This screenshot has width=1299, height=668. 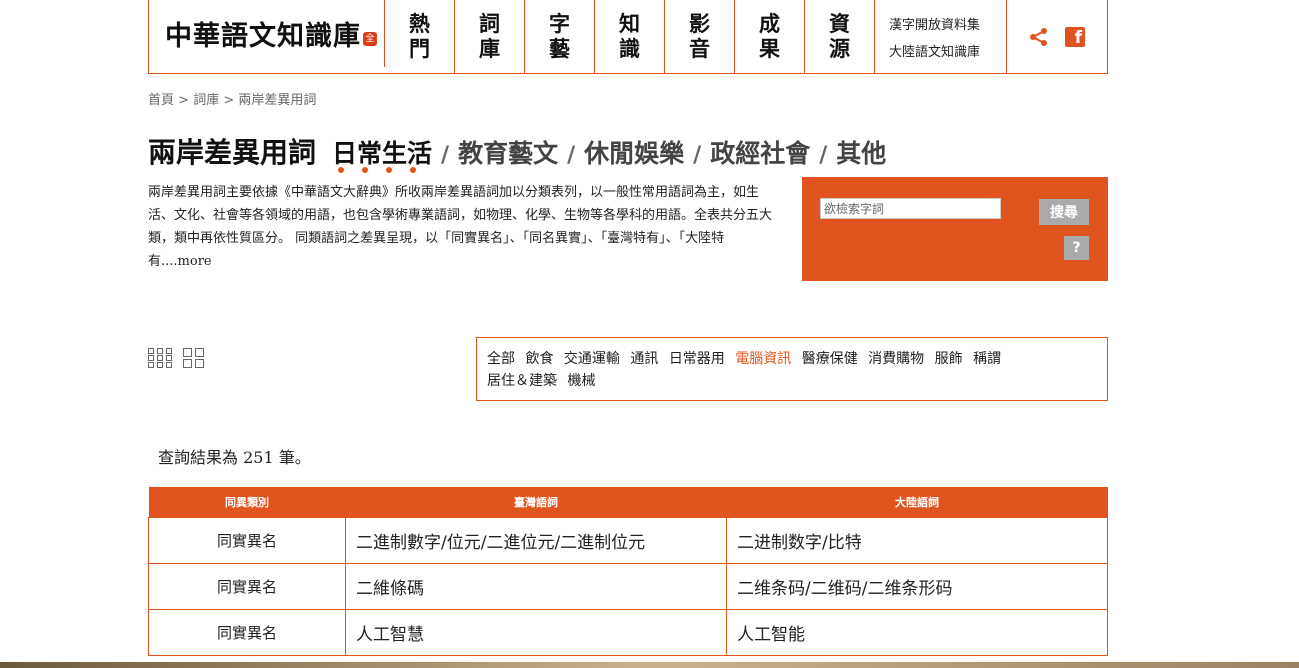 I want to click on breadcrumb-current: 兩岸差異用詞, so click(x=277, y=100).